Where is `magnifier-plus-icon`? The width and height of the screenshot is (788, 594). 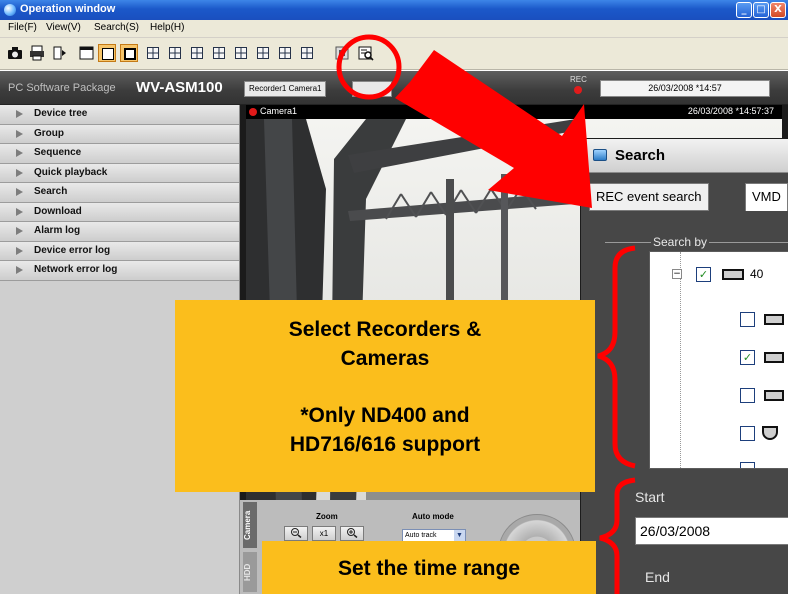
magnifier-plus-icon is located at coordinates (352, 533).